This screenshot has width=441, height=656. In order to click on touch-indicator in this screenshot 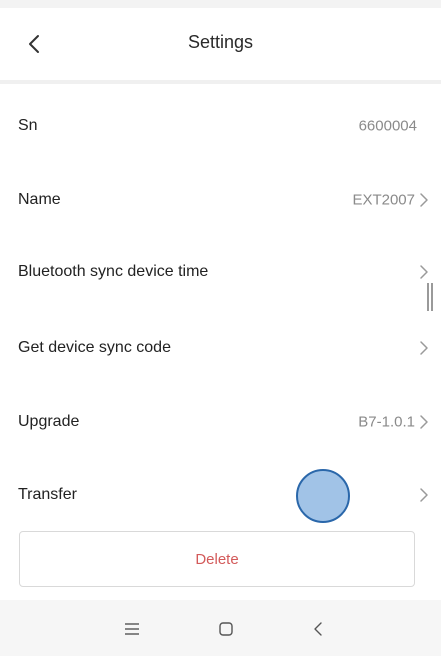, I will do `click(323, 496)`.